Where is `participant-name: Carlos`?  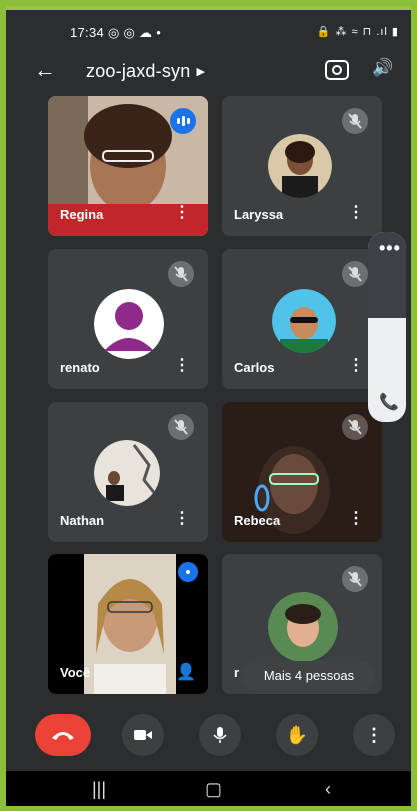 participant-name: Carlos is located at coordinates (254, 367).